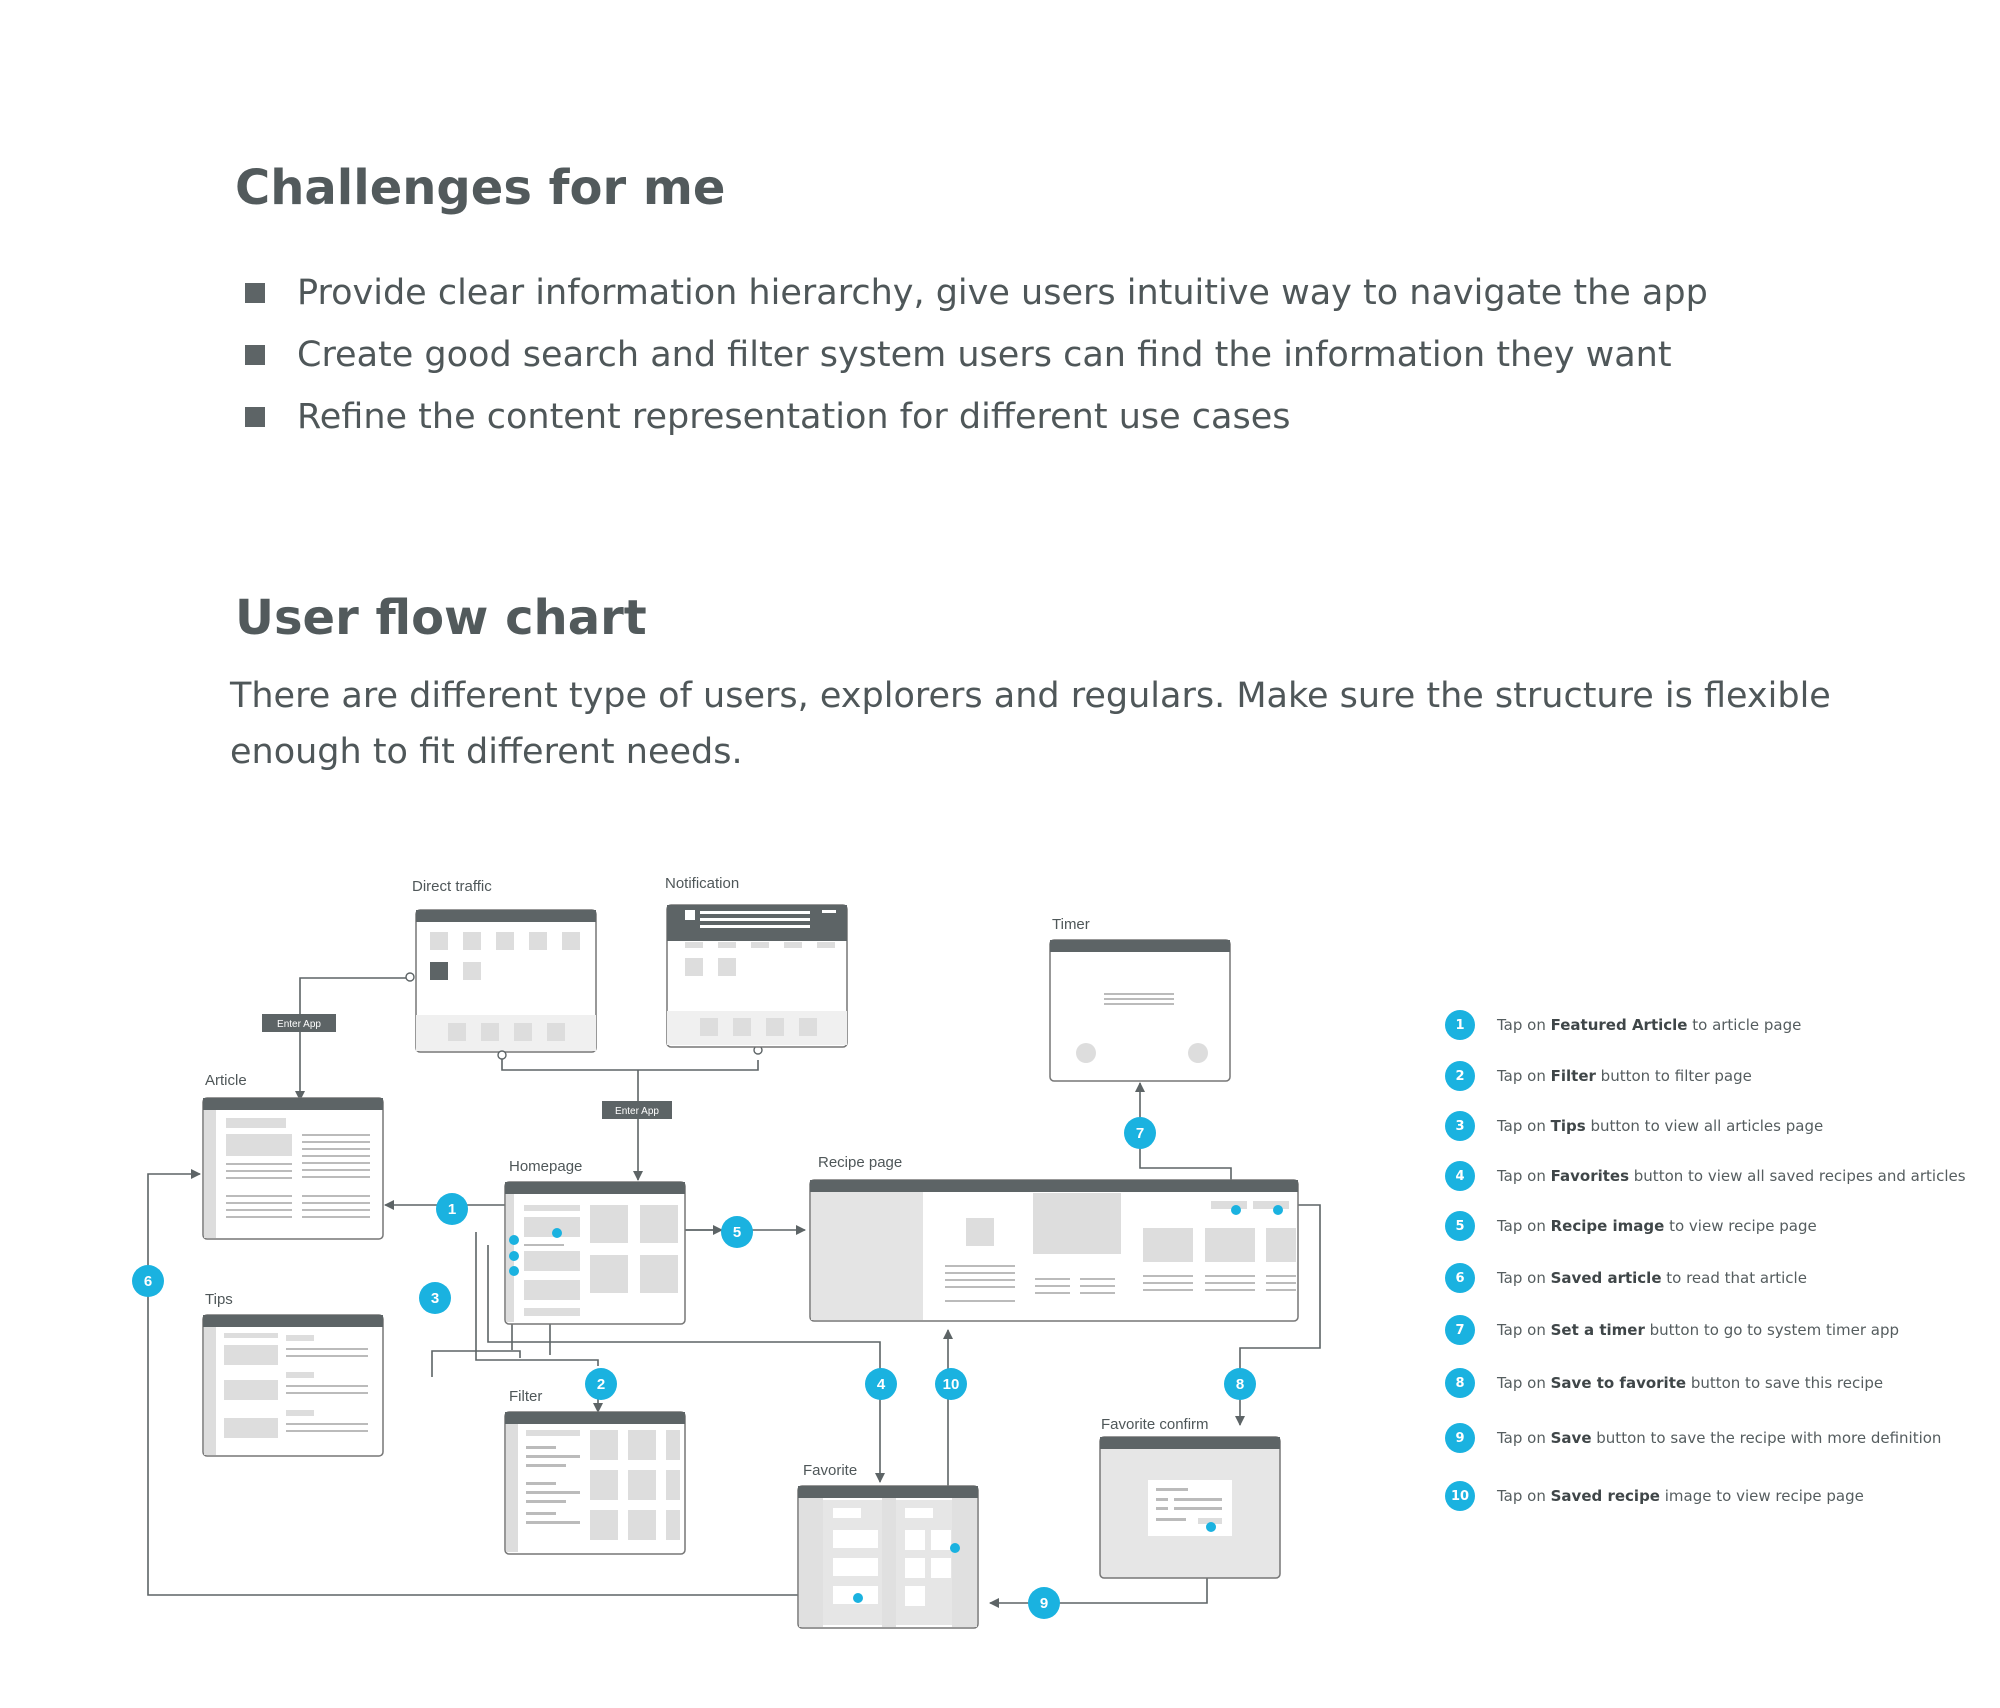 Image resolution: width=2000 pixels, height=1708 pixels. I want to click on homepage-screen, so click(595, 1253).